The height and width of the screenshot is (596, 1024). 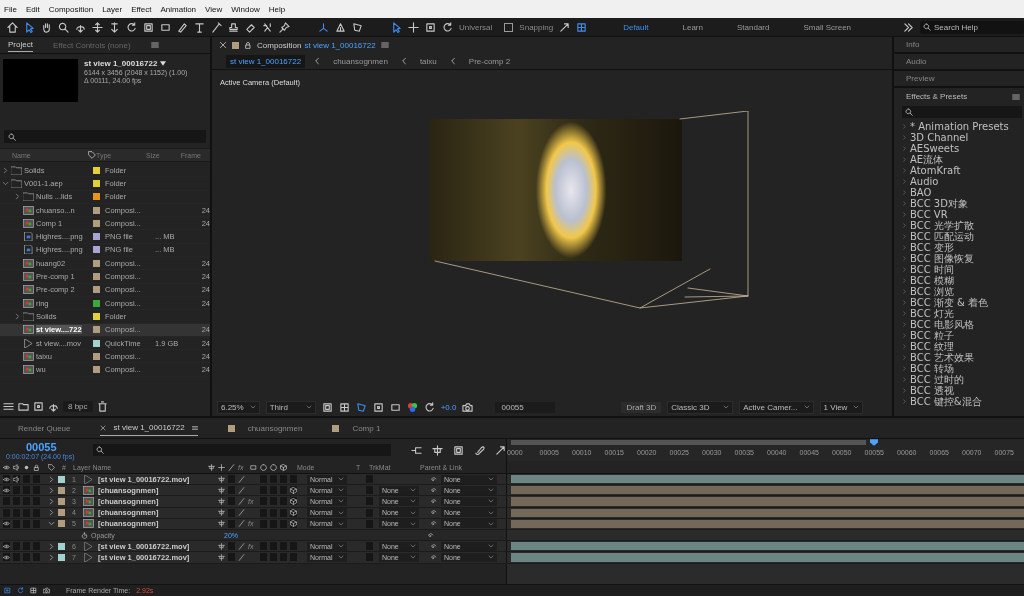 I want to click on double-chevron-icon, so click(x=908, y=27).